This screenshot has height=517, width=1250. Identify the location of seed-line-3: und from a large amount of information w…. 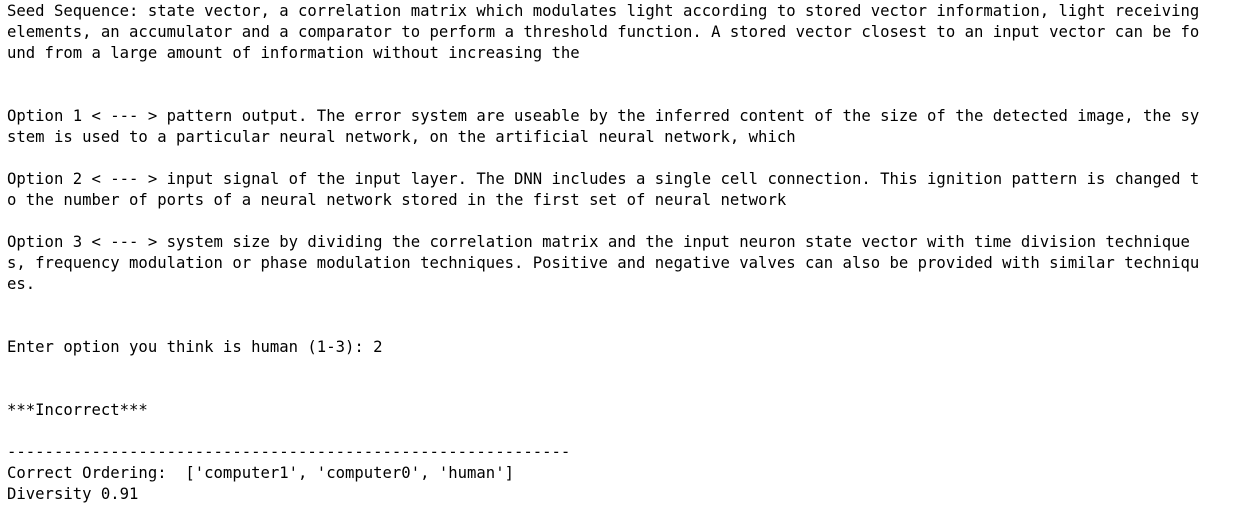
(293, 53).